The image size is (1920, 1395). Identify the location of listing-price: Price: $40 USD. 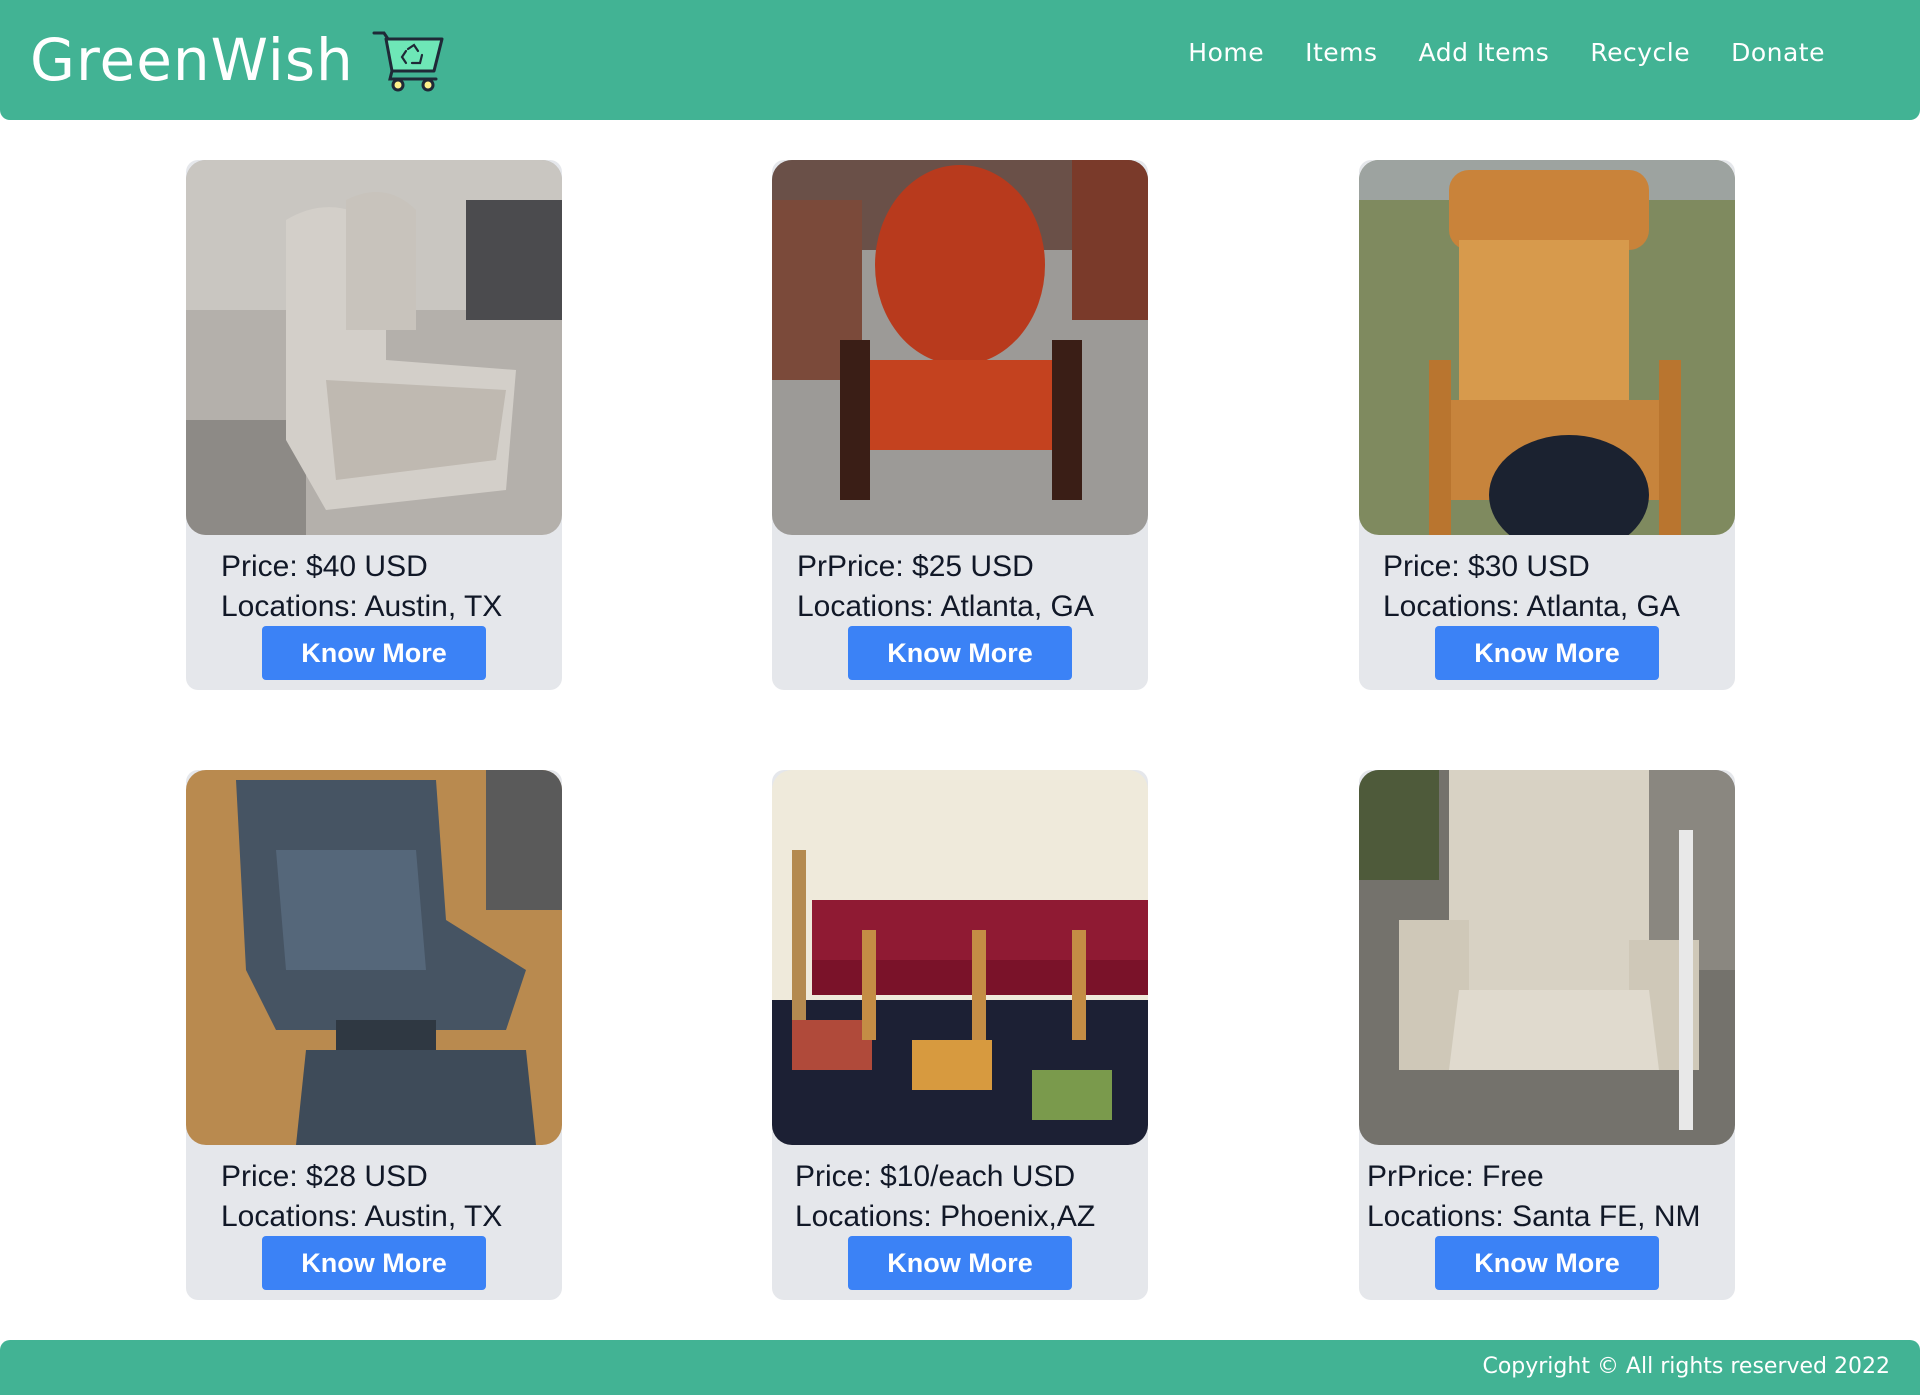
(324, 566).